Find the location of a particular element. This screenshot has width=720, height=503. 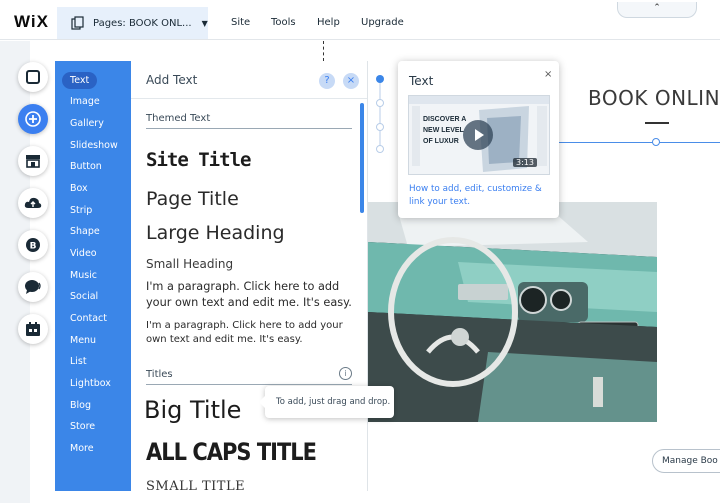

category-store: Store is located at coordinates (82, 426).